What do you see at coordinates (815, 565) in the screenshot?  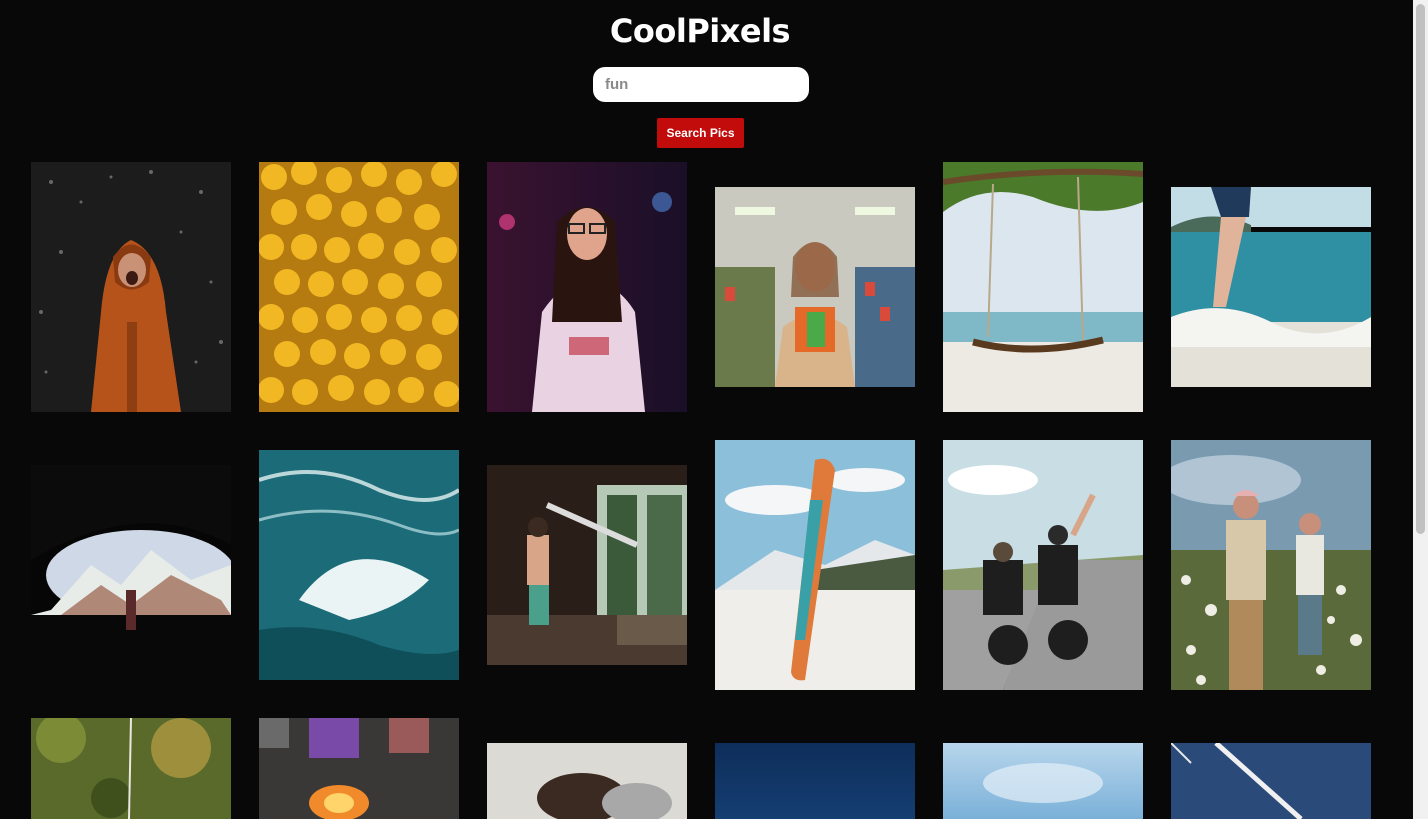 I see `photo-snowboard` at bounding box center [815, 565].